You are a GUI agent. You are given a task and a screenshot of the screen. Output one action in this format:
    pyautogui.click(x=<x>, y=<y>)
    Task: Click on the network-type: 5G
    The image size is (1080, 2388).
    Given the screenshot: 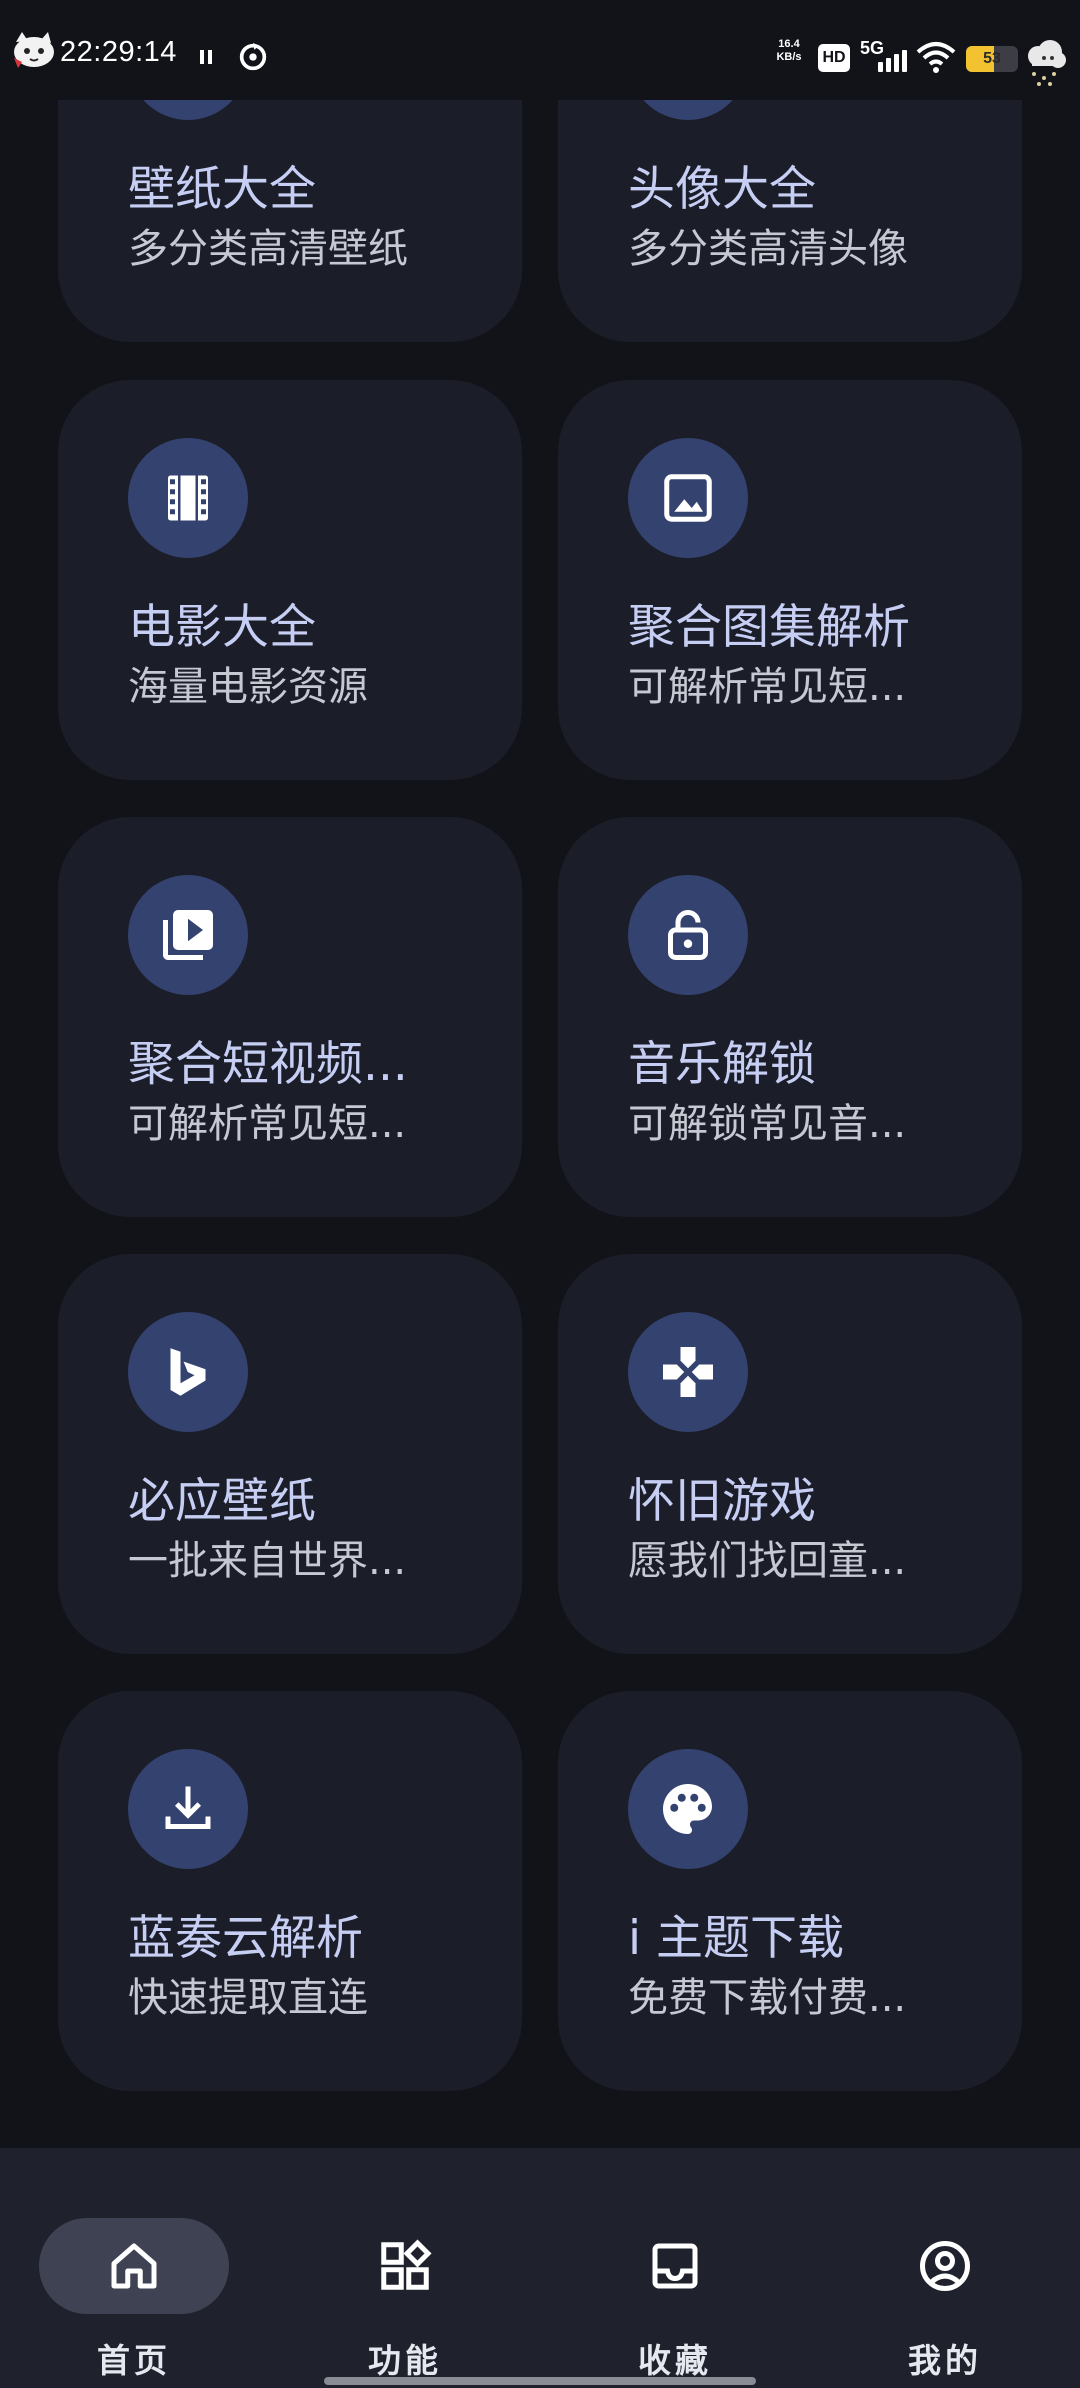 What is the action you would take?
    pyautogui.click(x=872, y=48)
    